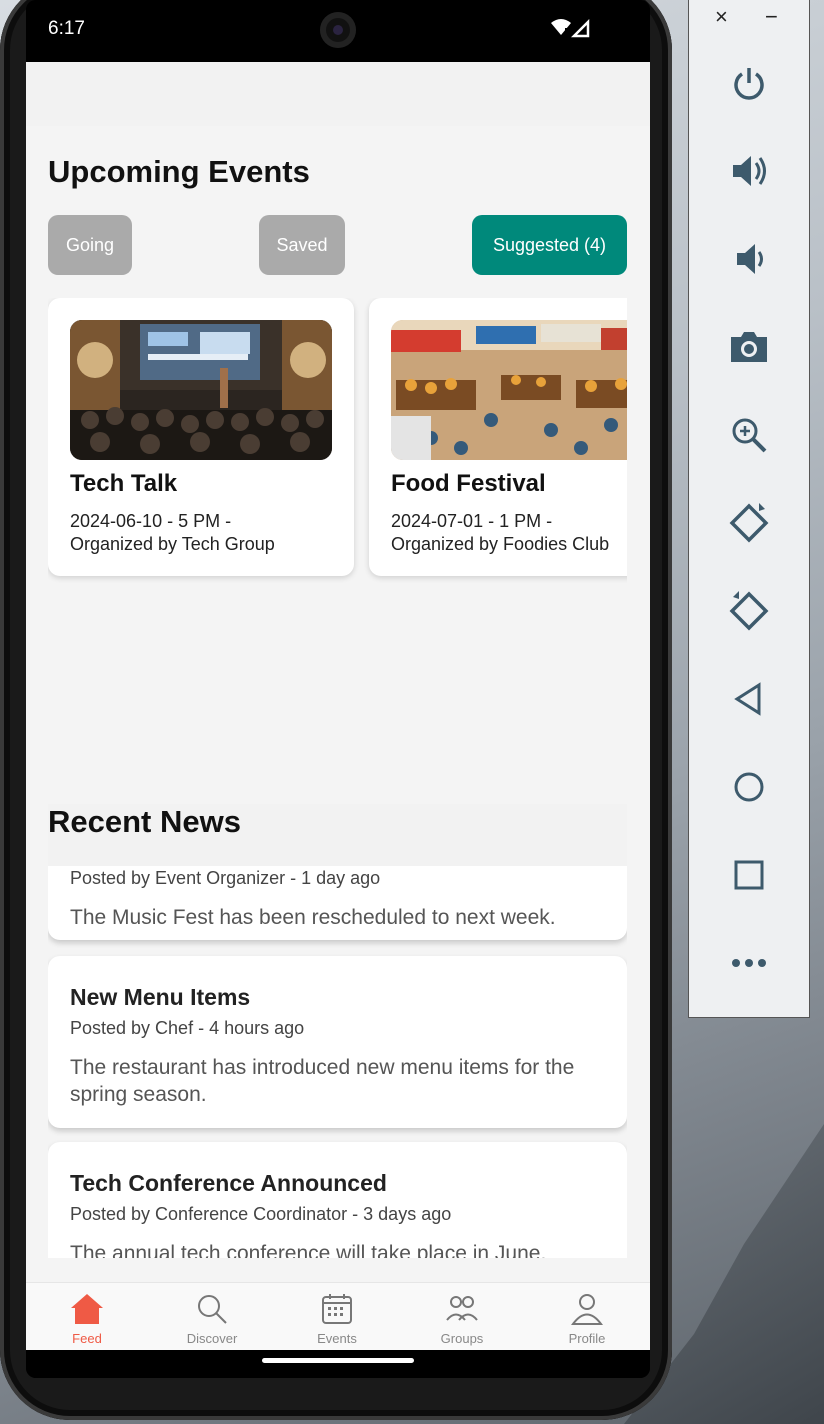  I want to click on gesture-area, so click(338, 1364).